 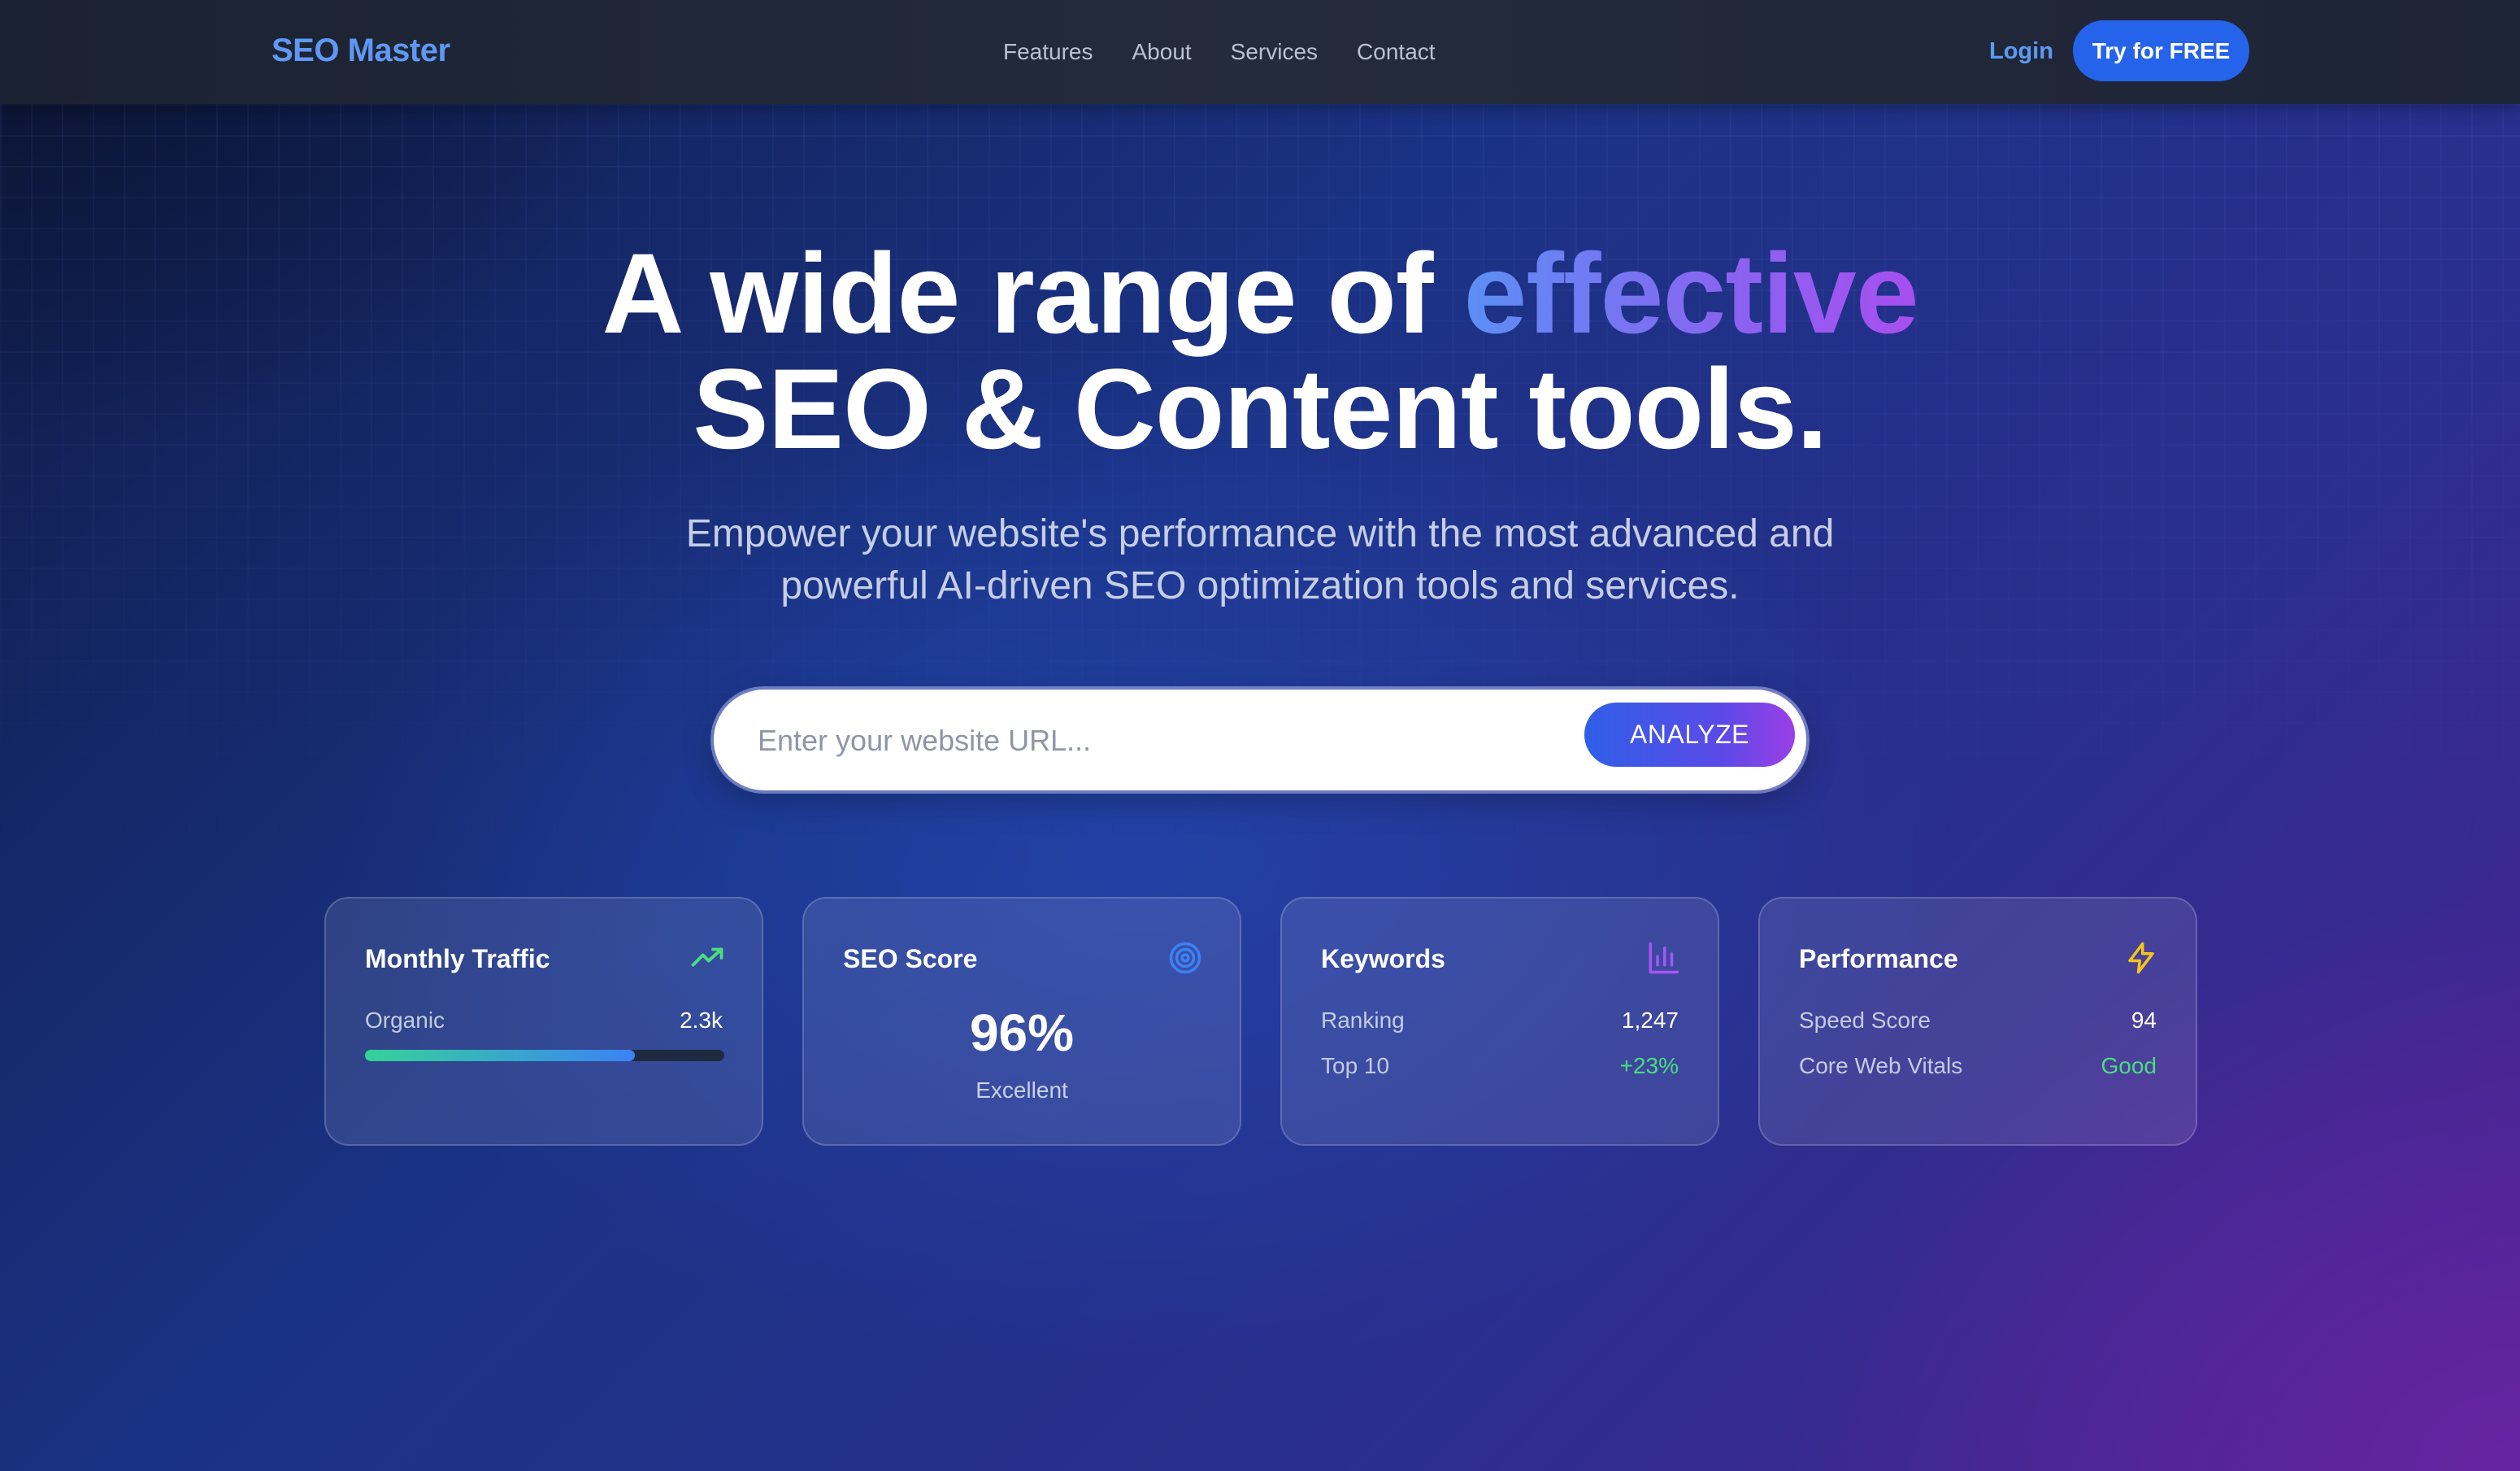 I want to click on ranking-label: Ranking, so click(x=1363, y=1020).